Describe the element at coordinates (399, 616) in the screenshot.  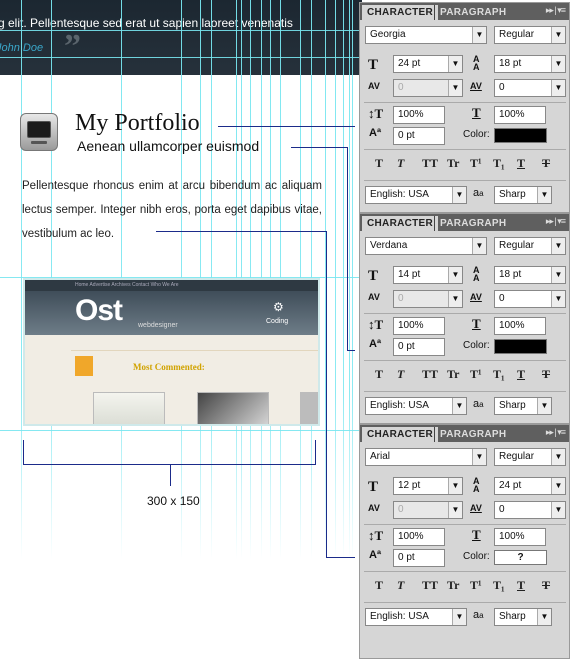
I see `language-select-value: English: USA` at that location.